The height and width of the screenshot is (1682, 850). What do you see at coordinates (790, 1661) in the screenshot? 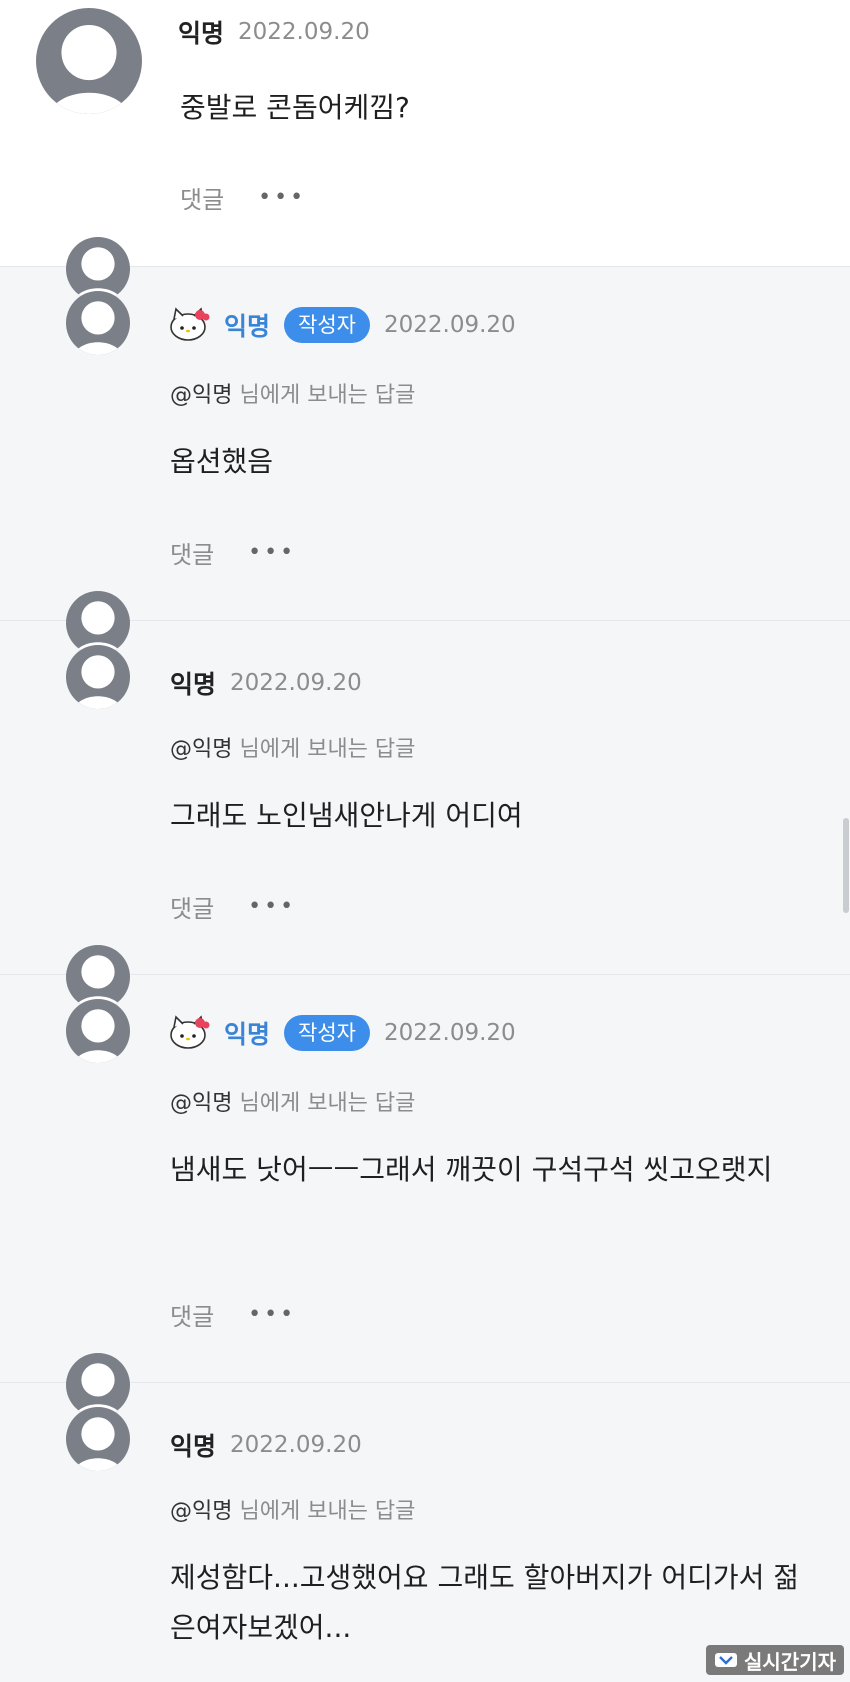
I see `watermark-text: 실시간기자` at bounding box center [790, 1661].